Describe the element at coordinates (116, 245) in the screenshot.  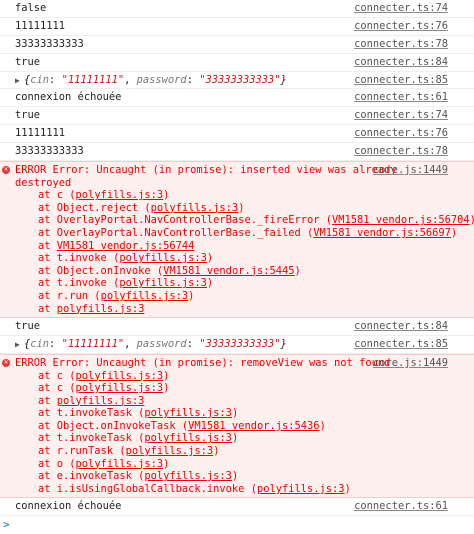
I see `stack-frame: at VM1581 vendor.js:56744` at that location.